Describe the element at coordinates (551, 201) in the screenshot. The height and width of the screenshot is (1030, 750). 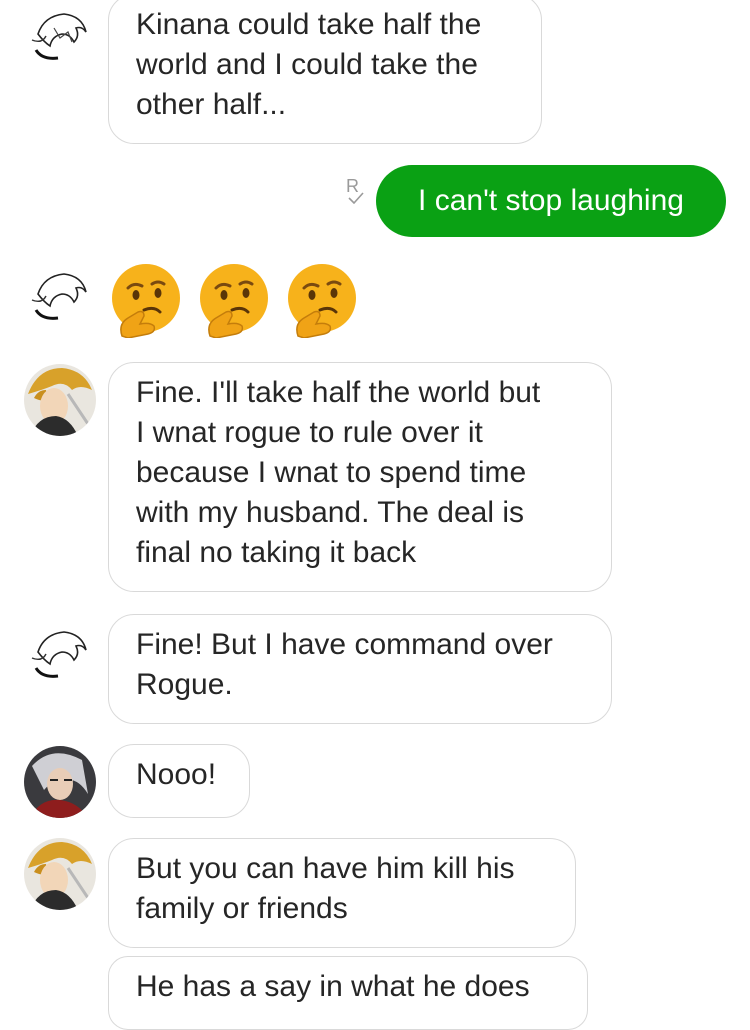
I see `sent-message-bubble: I can't stop laughing` at that location.